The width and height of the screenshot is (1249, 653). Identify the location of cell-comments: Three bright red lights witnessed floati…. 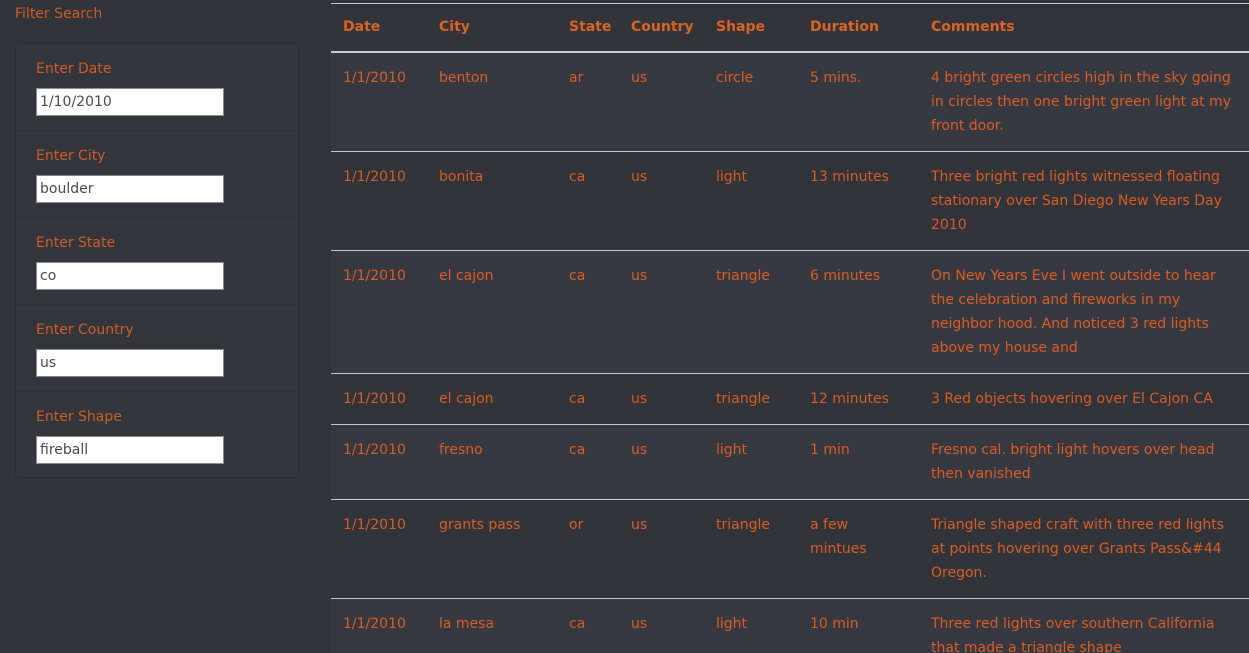
(1084, 201).